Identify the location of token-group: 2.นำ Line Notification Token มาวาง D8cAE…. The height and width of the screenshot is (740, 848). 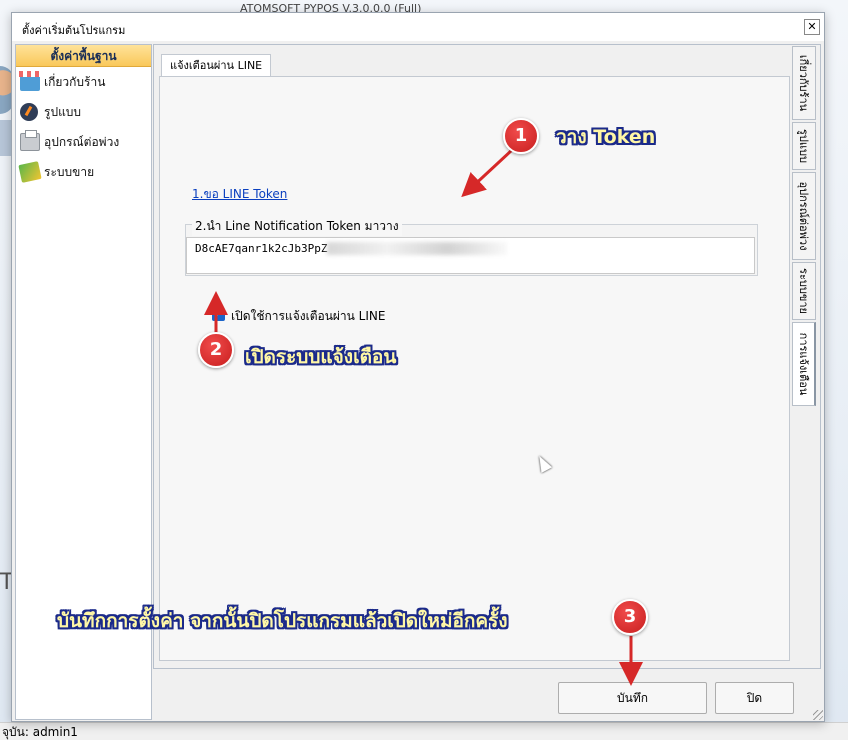
(471, 246).